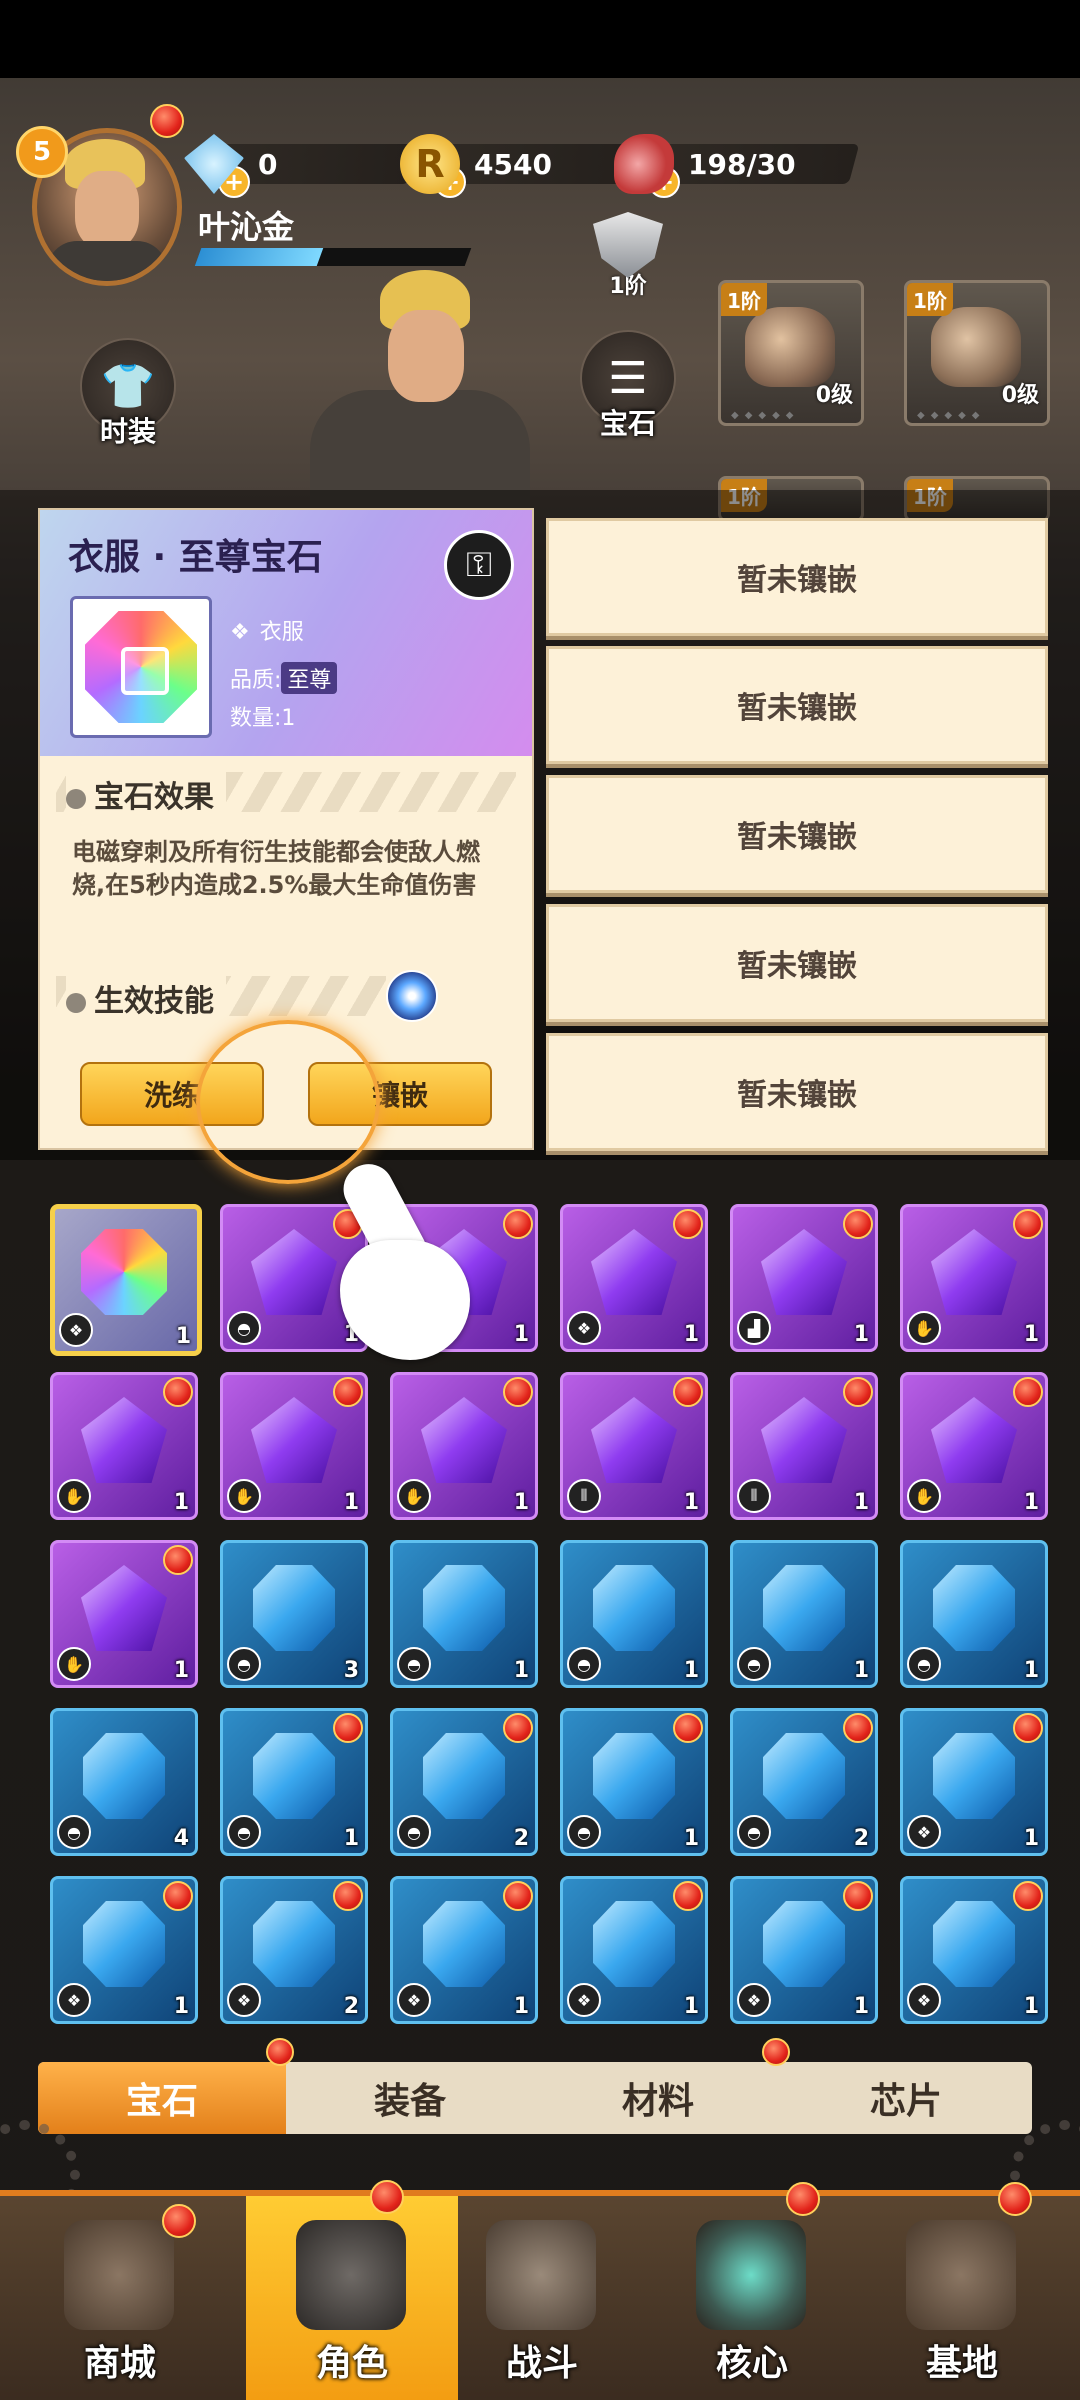  What do you see at coordinates (628, 255) in the screenshot?
I see `tier-shield: 1阶` at bounding box center [628, 255].